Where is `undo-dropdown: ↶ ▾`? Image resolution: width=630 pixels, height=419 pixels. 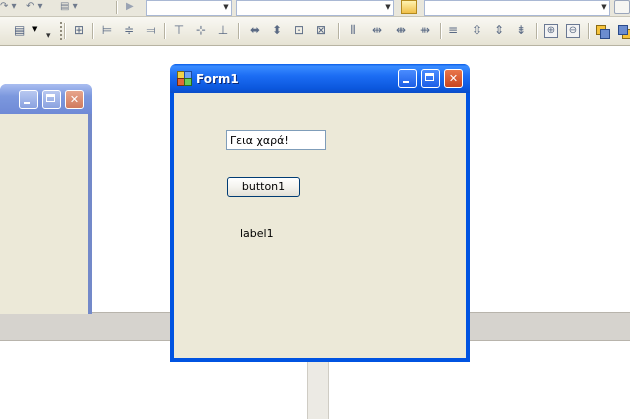
undo-dropdown: ↶ ▾ is located at coordinates (34, 7).